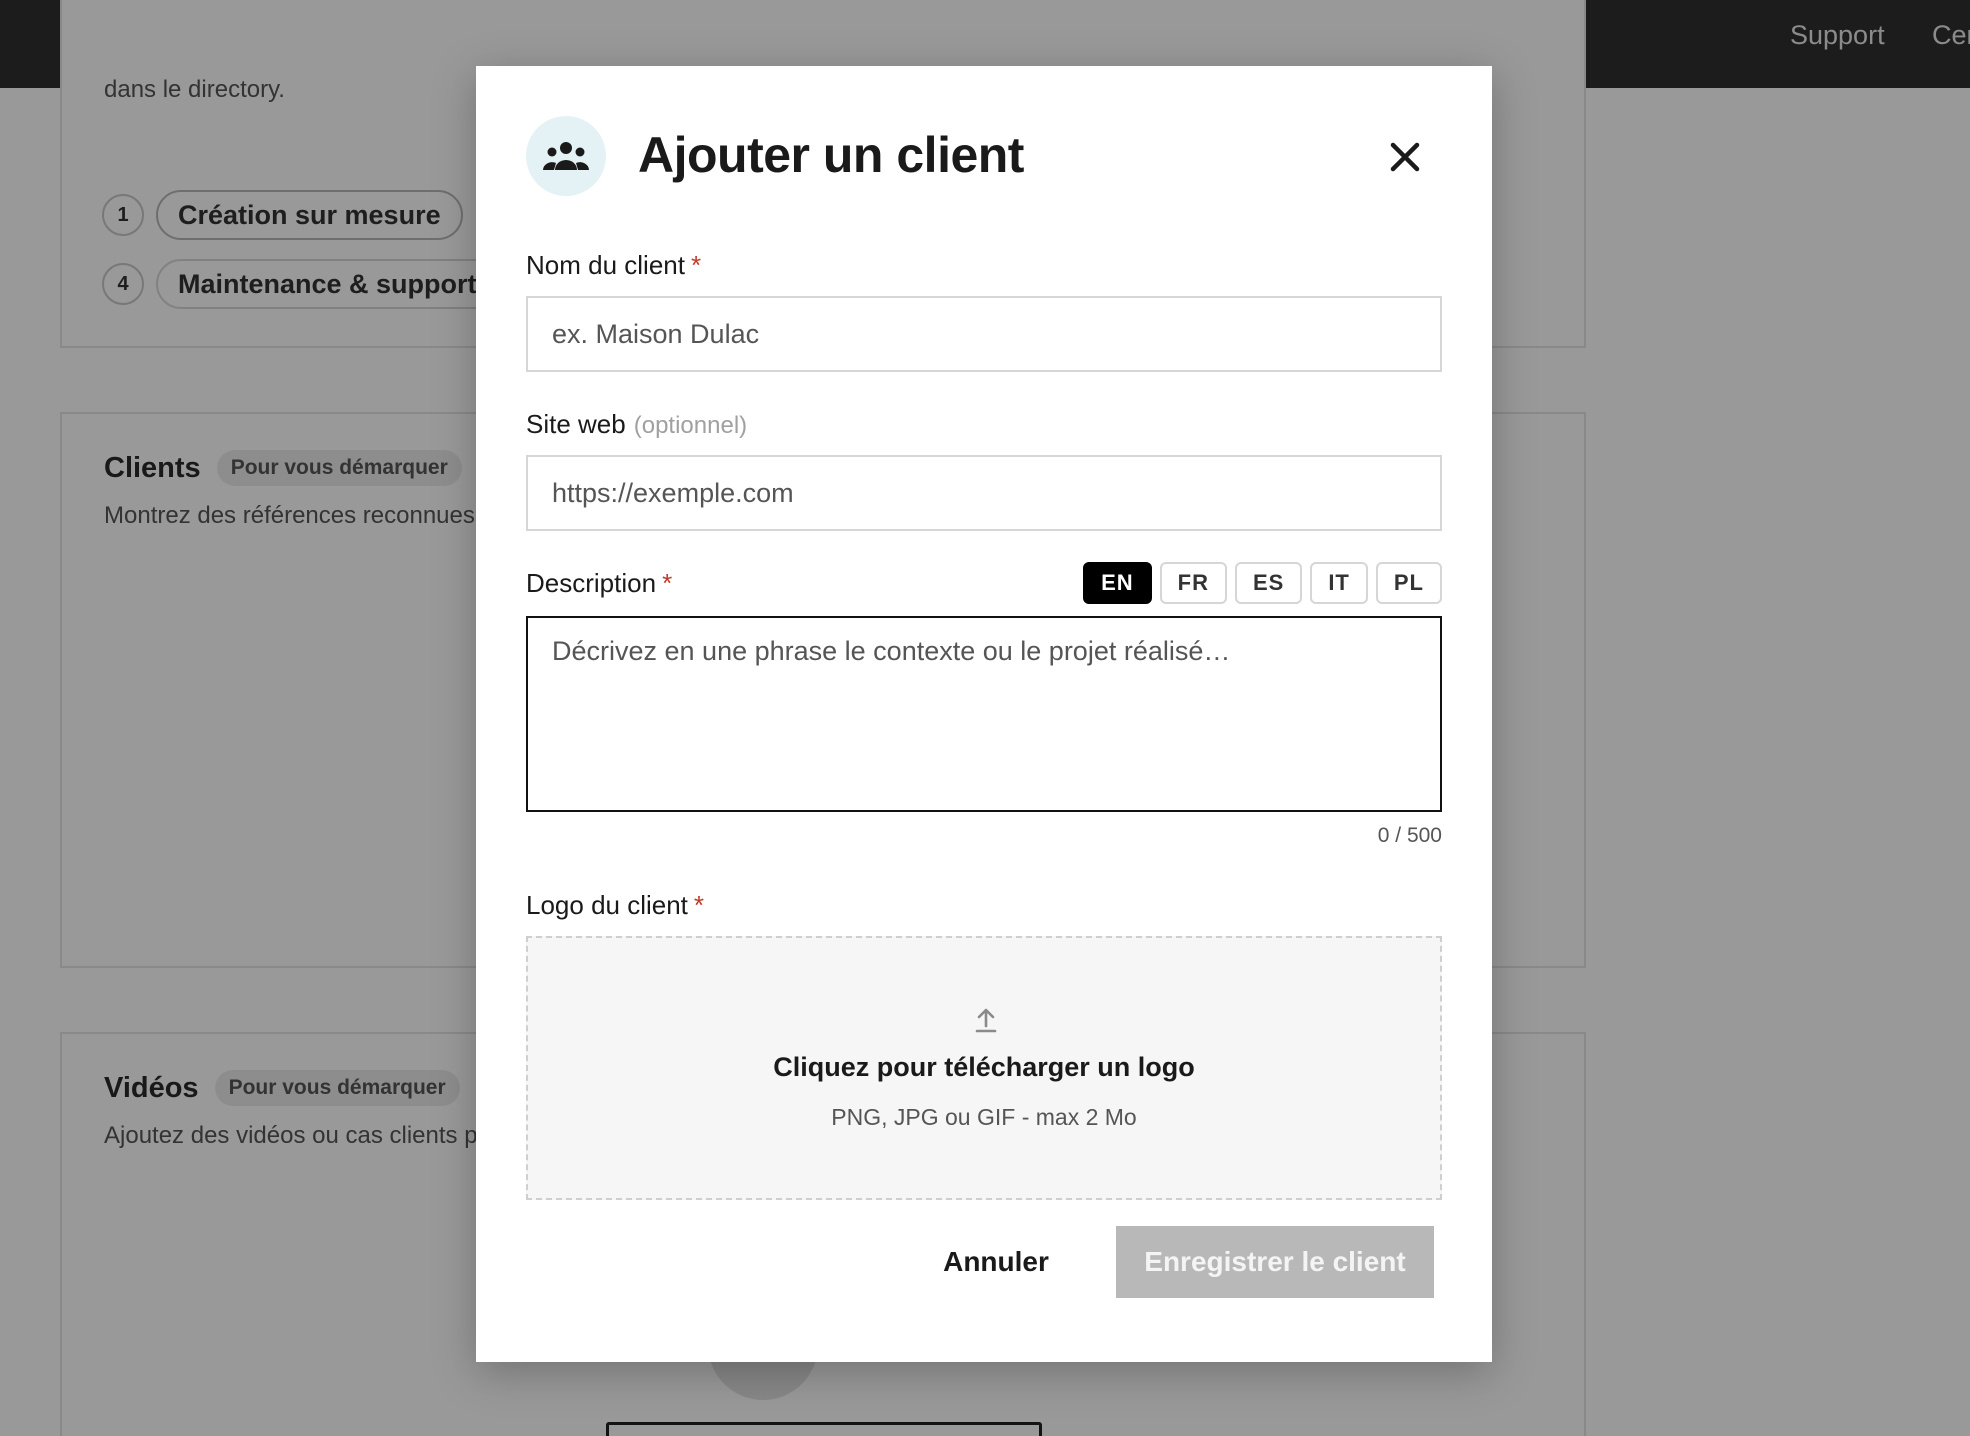 The image size is (1970, 1436). What do you see at coordinates (690, 425) in the screenshot?
I see `optional-tag: (optionnel)` at bounding box center [690, 425].